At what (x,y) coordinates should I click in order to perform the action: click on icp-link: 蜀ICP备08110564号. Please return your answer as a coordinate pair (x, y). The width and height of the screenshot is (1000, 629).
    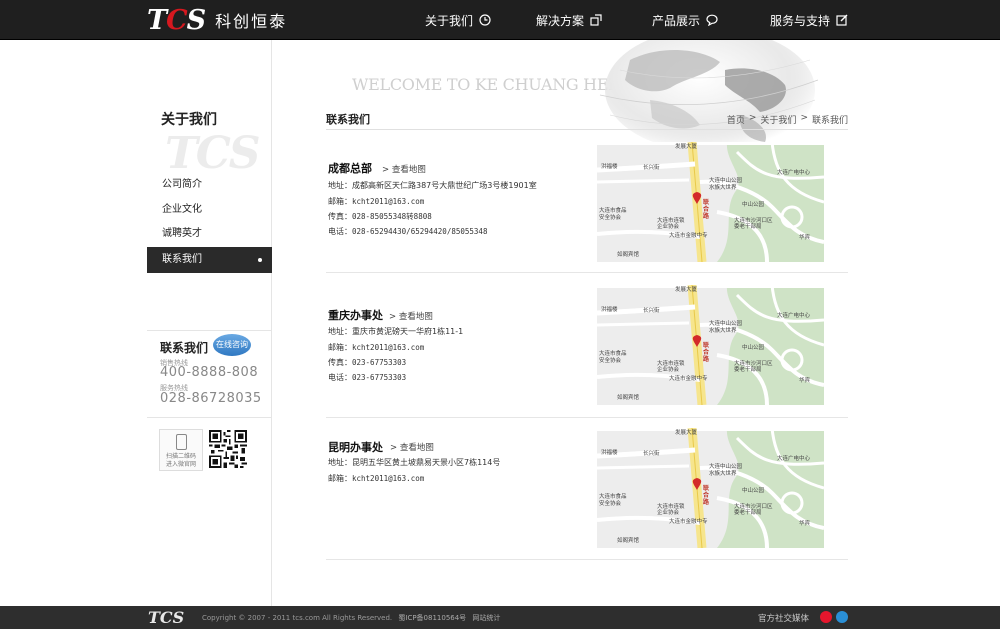
    Looking at the image, I should click on (432, 618).